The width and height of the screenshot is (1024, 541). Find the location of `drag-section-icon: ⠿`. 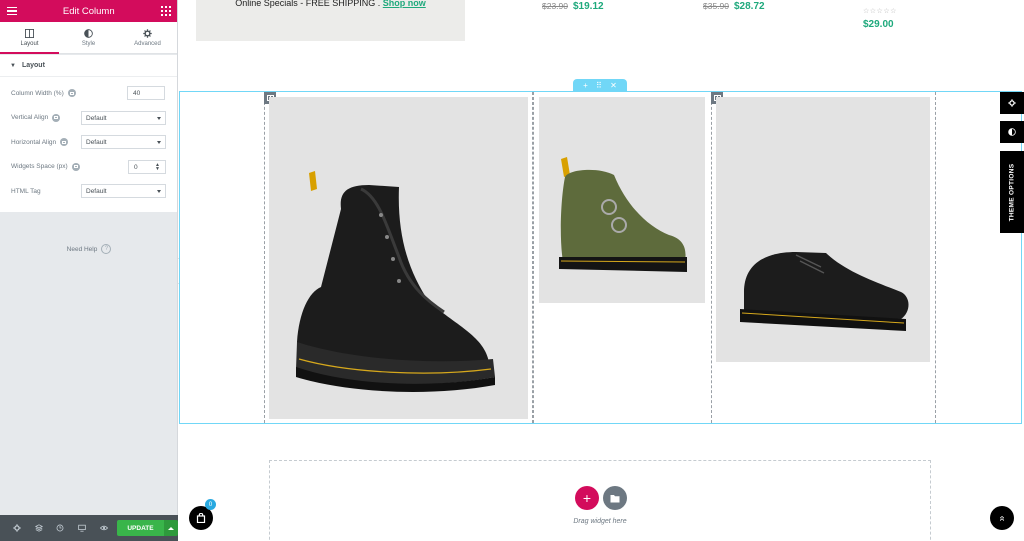

drag-section-icon: ⠿ is located at coordinates (599, 85).